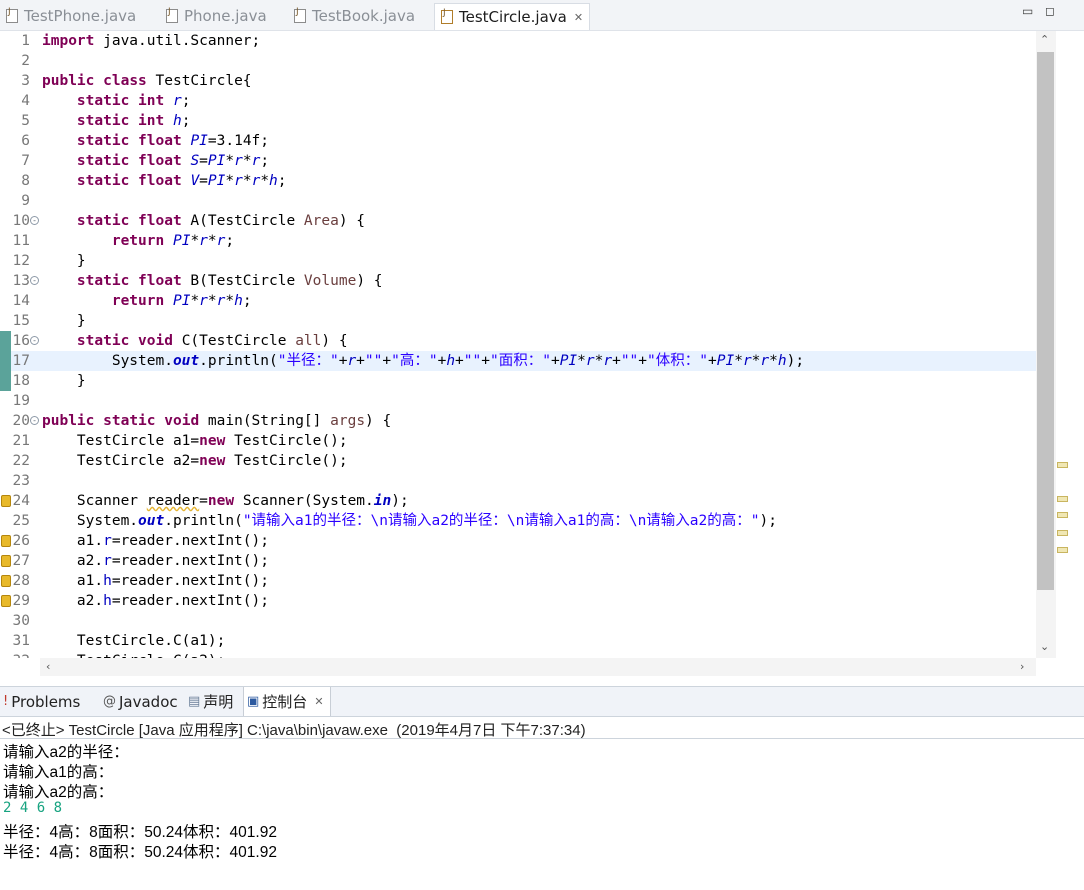 This screenshot has width=1084, height=890. What do you see at coordinates (518, 181) in the screenshot?
I see `code-line: 8 static float V=PI*r*r*h;` at bounding box center [518, 181].